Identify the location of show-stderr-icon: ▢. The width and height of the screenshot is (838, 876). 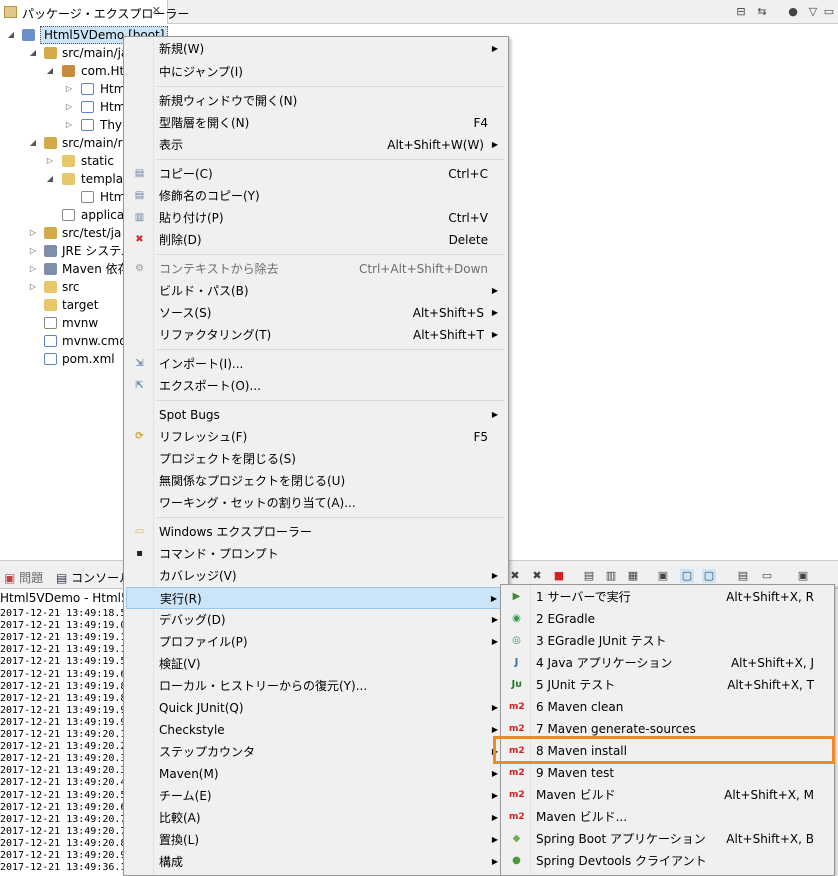
(709, 576).